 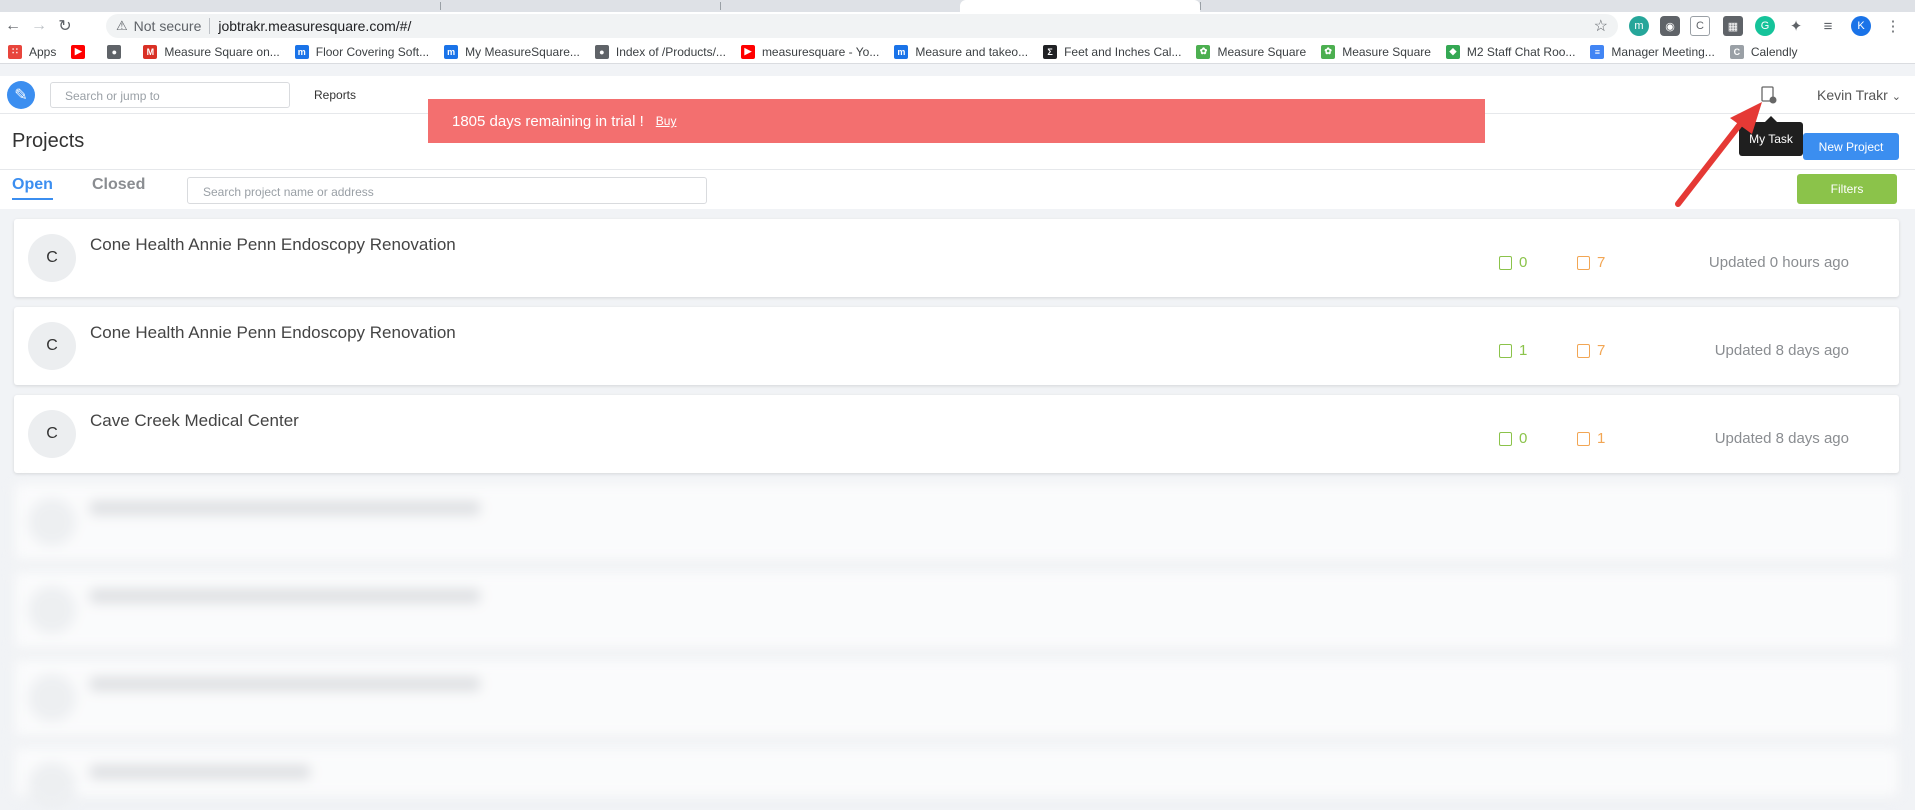 I want to click on updated-time: Updated 0 hours ago, so click(x=1778, y=262).